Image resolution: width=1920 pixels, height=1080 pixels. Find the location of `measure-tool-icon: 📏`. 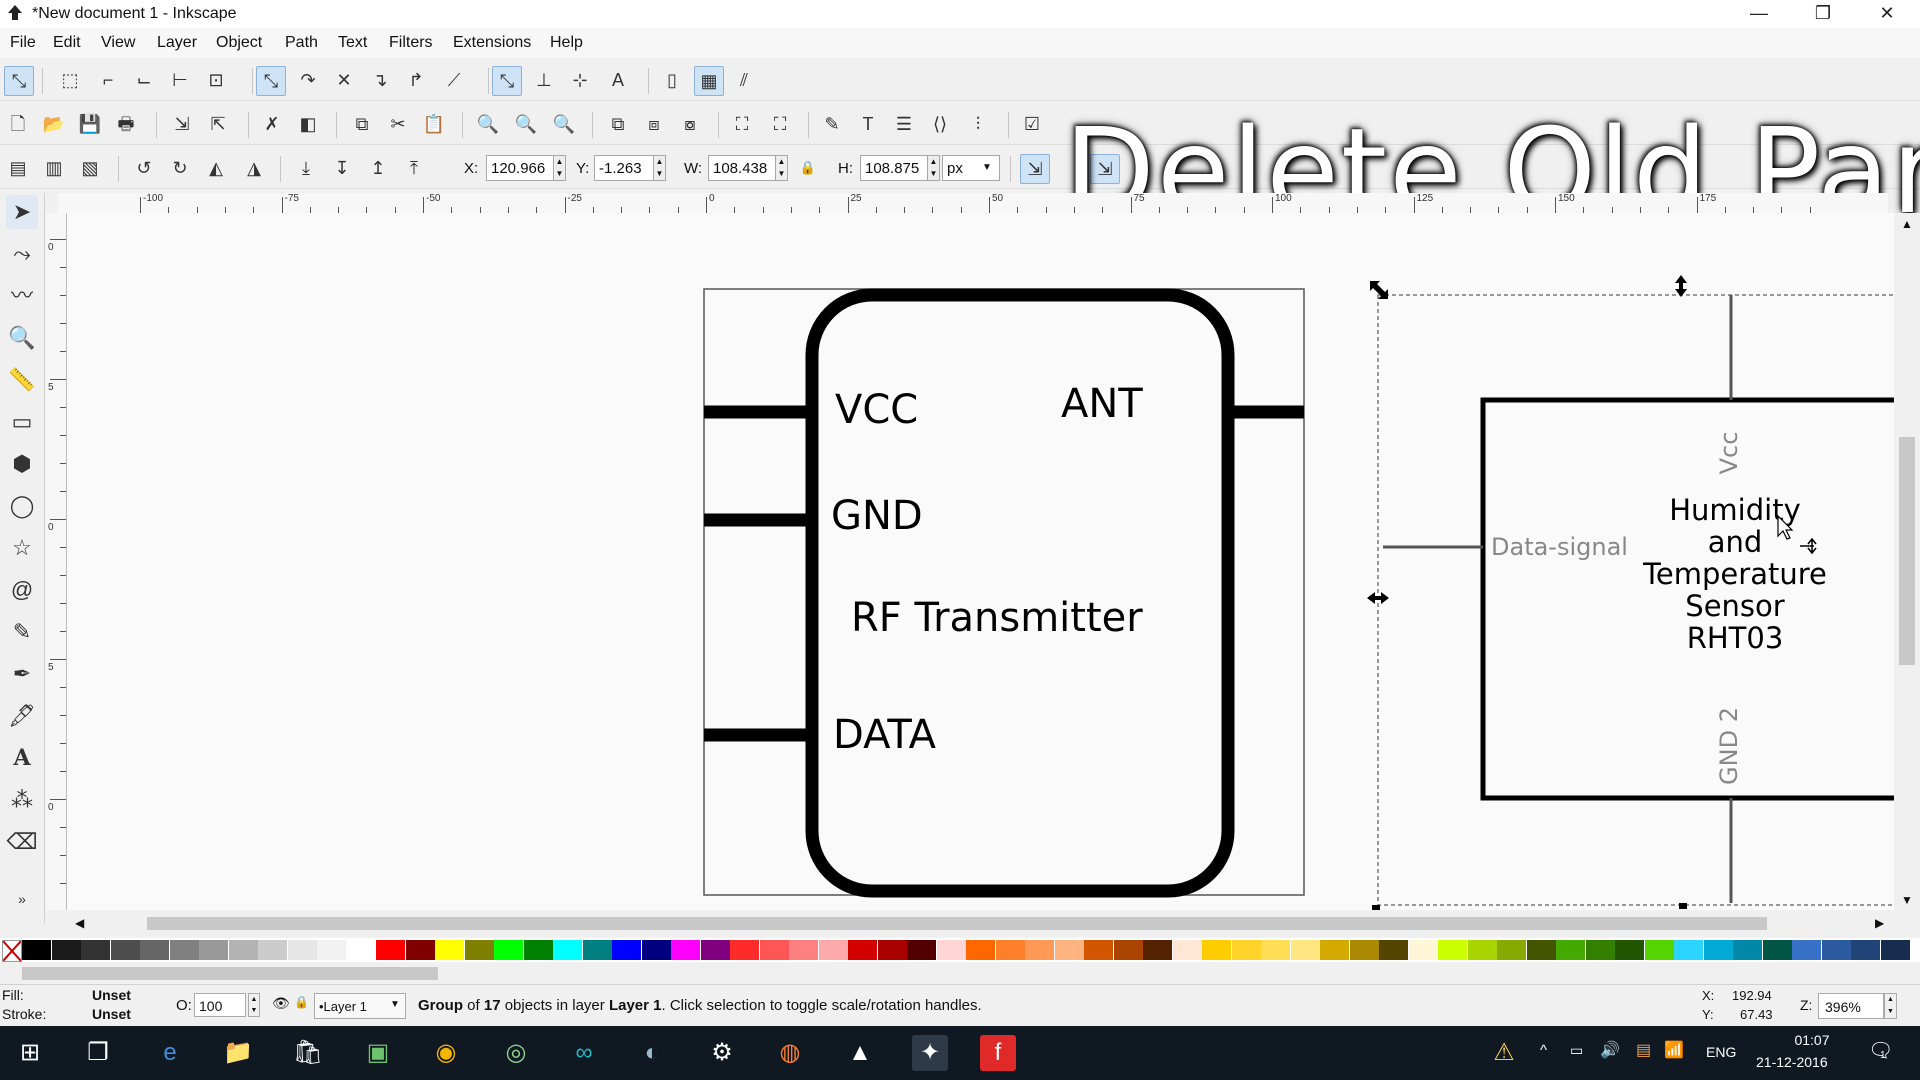

measure-tool-icon: 📏 is located at coordinates (22, 380).